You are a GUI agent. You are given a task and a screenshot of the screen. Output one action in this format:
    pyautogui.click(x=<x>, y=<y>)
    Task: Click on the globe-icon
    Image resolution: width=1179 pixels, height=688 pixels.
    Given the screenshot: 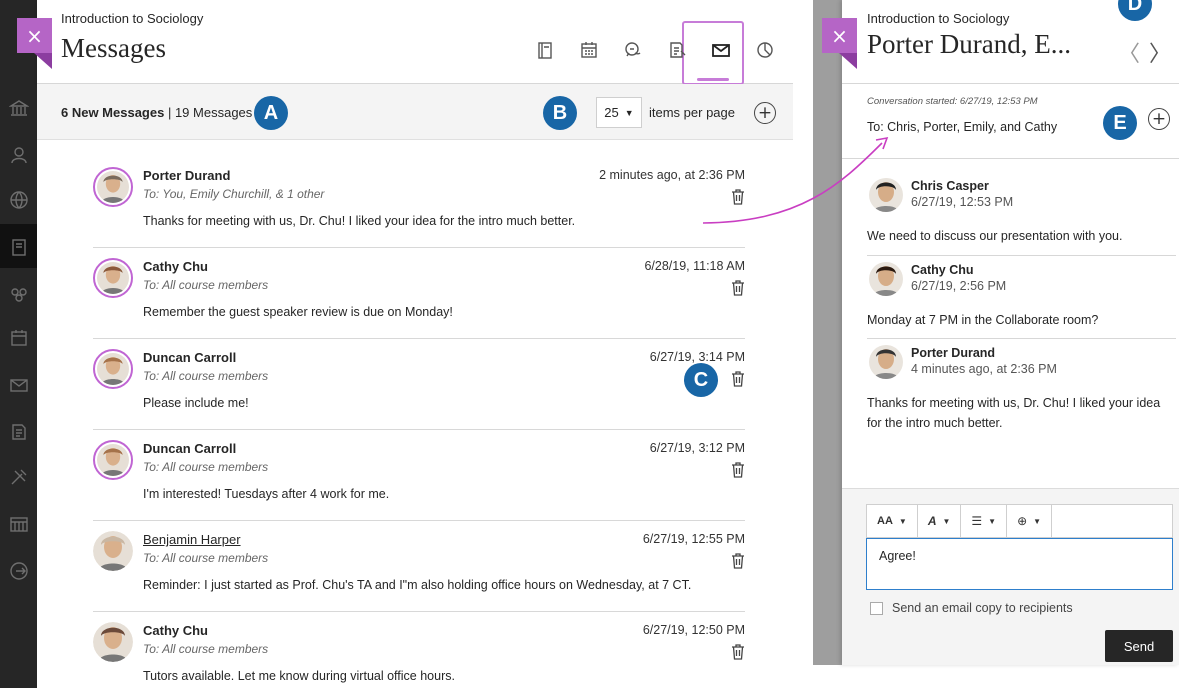 What is the action you would take?
    pyautogui.click(x=19, y=200)
    